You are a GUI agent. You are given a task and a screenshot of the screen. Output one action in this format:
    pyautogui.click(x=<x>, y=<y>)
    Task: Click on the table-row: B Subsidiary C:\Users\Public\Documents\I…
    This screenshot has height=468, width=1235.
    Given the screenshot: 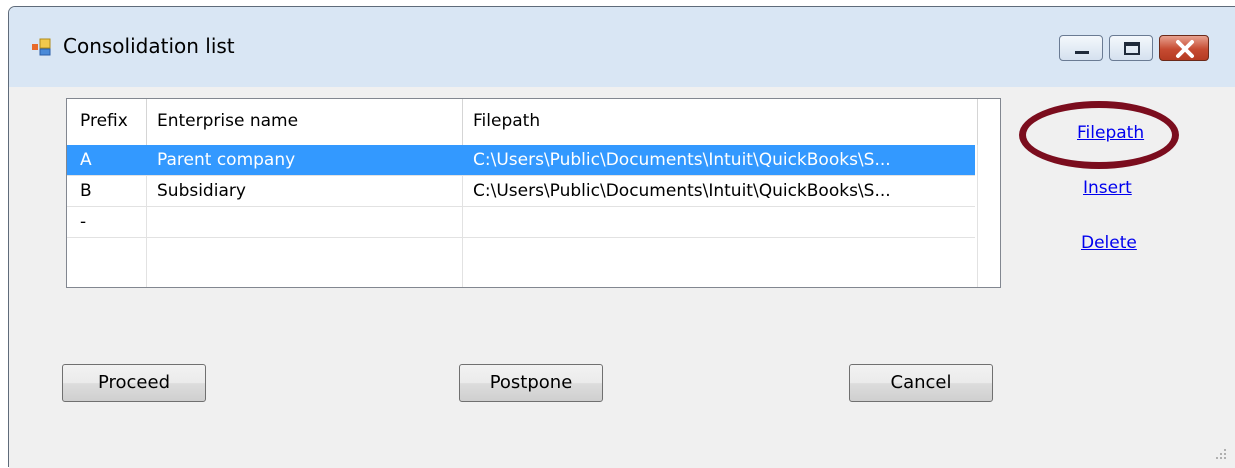 What is the action you would take?
    pyautogui.click(x=521, y=191)
    